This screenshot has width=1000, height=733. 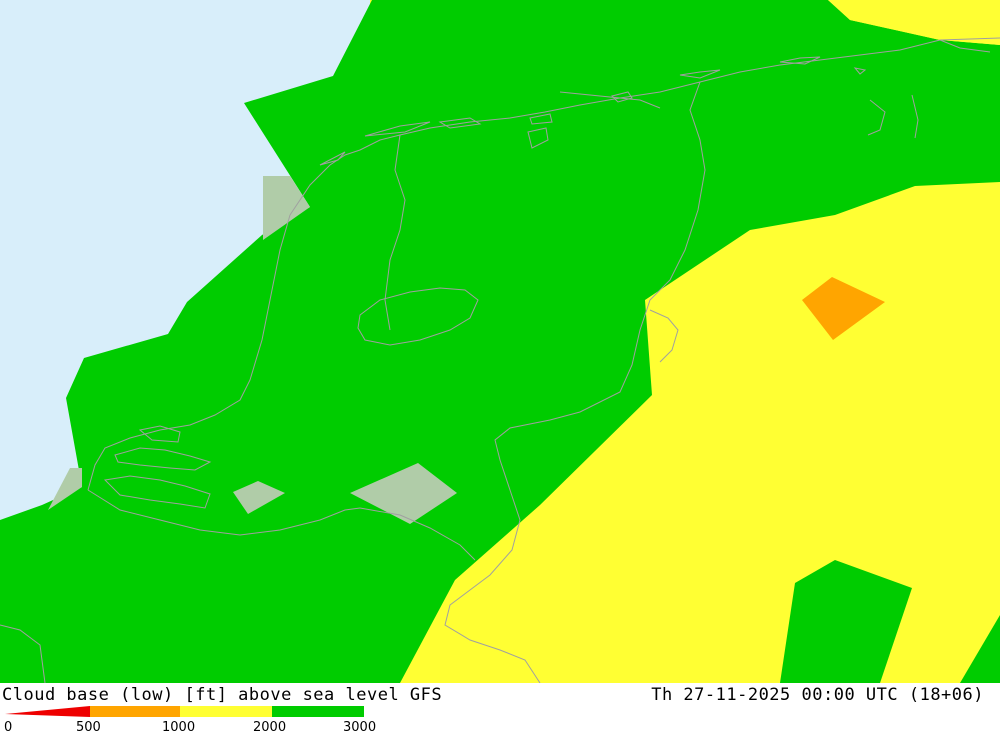 What do you see at coordinates (8, 726) in the screenshot?
I see `legend-tick-0: 0` at bounding box center [8, 726].